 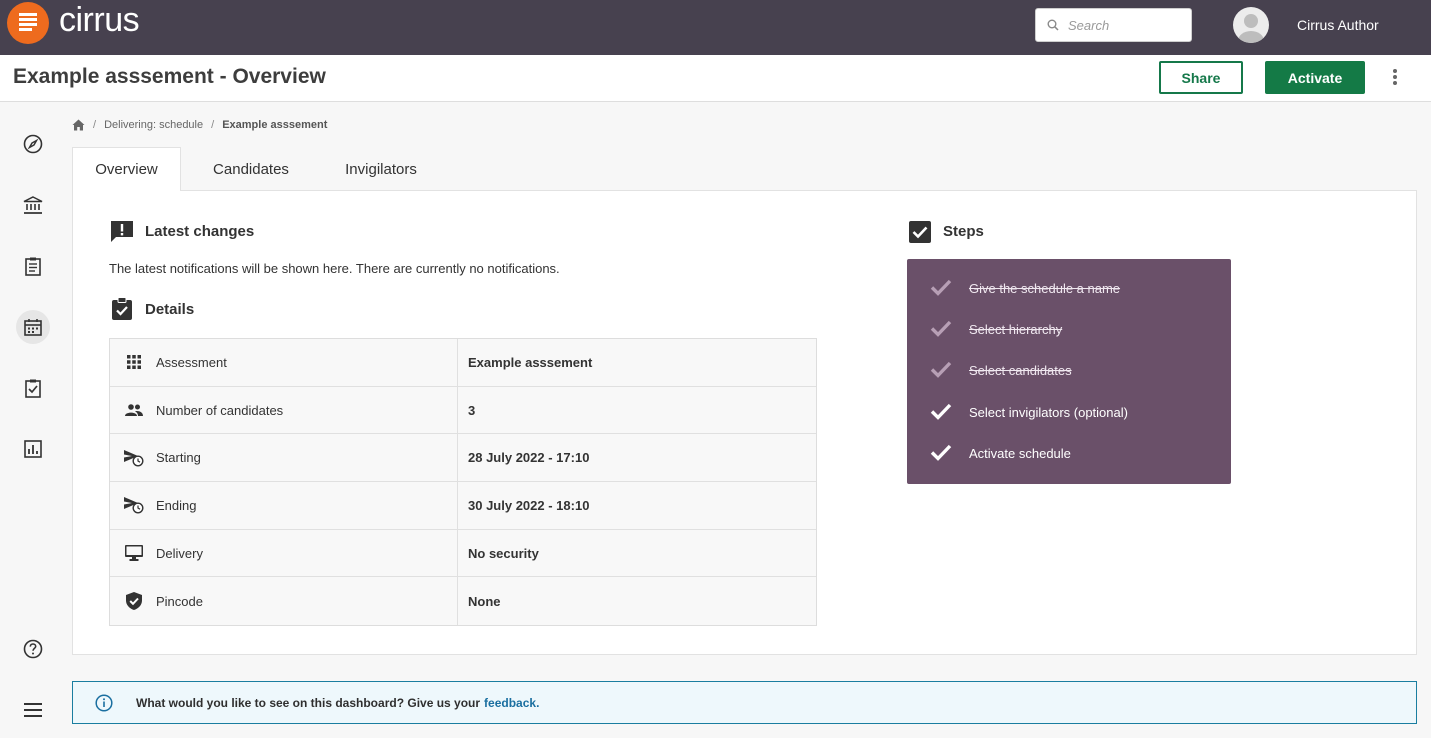 I want to click on step-label: Give the schedule a name, so click(x=1045, y=288).